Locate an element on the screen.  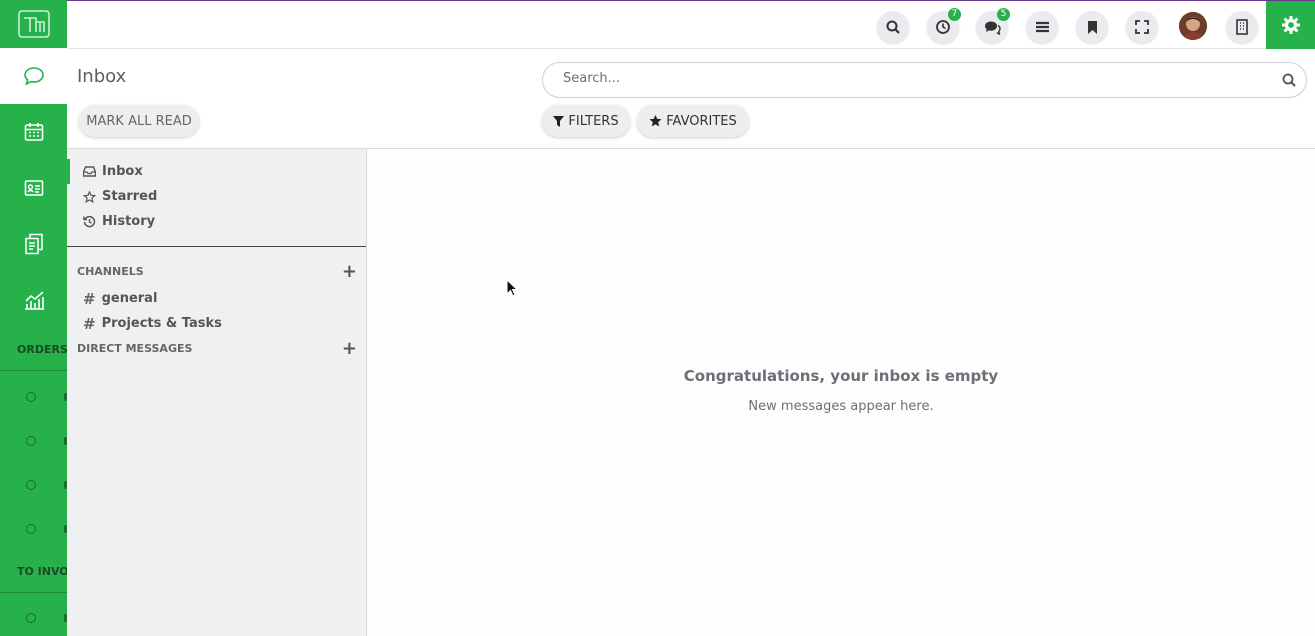
mailbox-label: History is located at coordinates (129, 221).